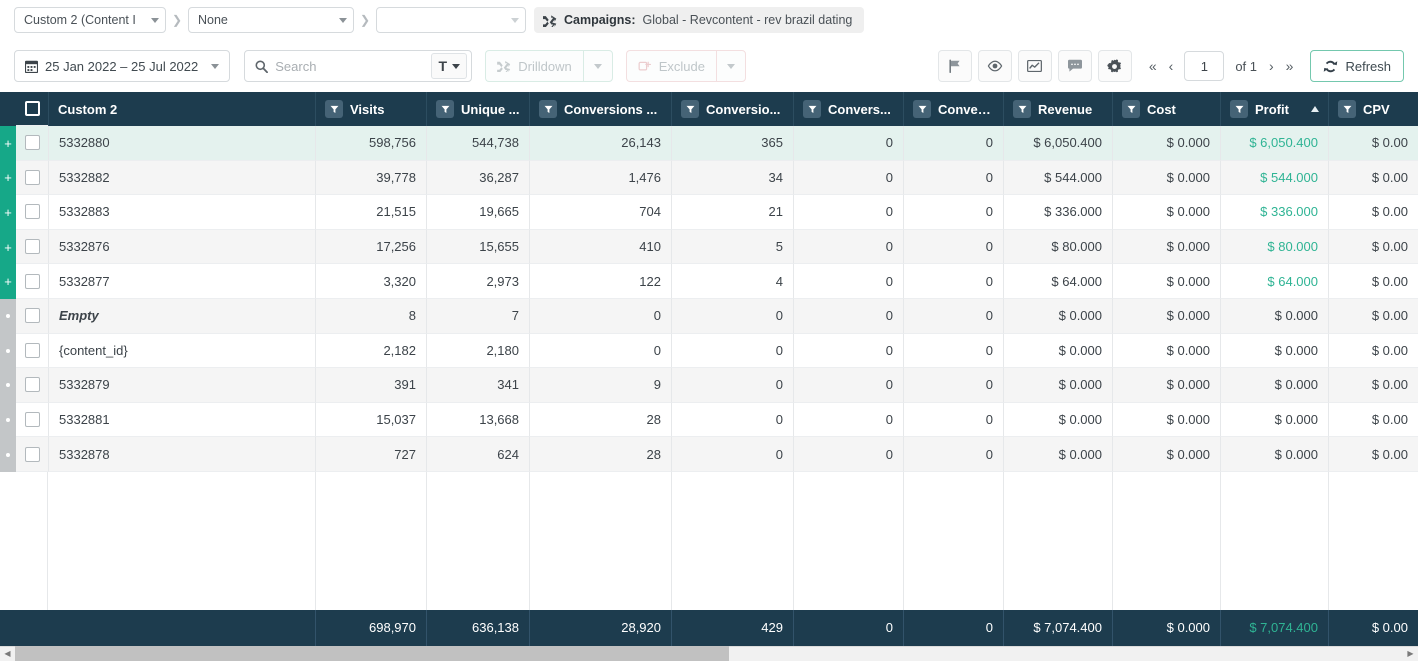 The image size is (1418, 671). What do you see at coordinates (1058, 385) in the screenshot?
I see `cell-revenue: $ 0.000` at bounding box center [1058, 385].